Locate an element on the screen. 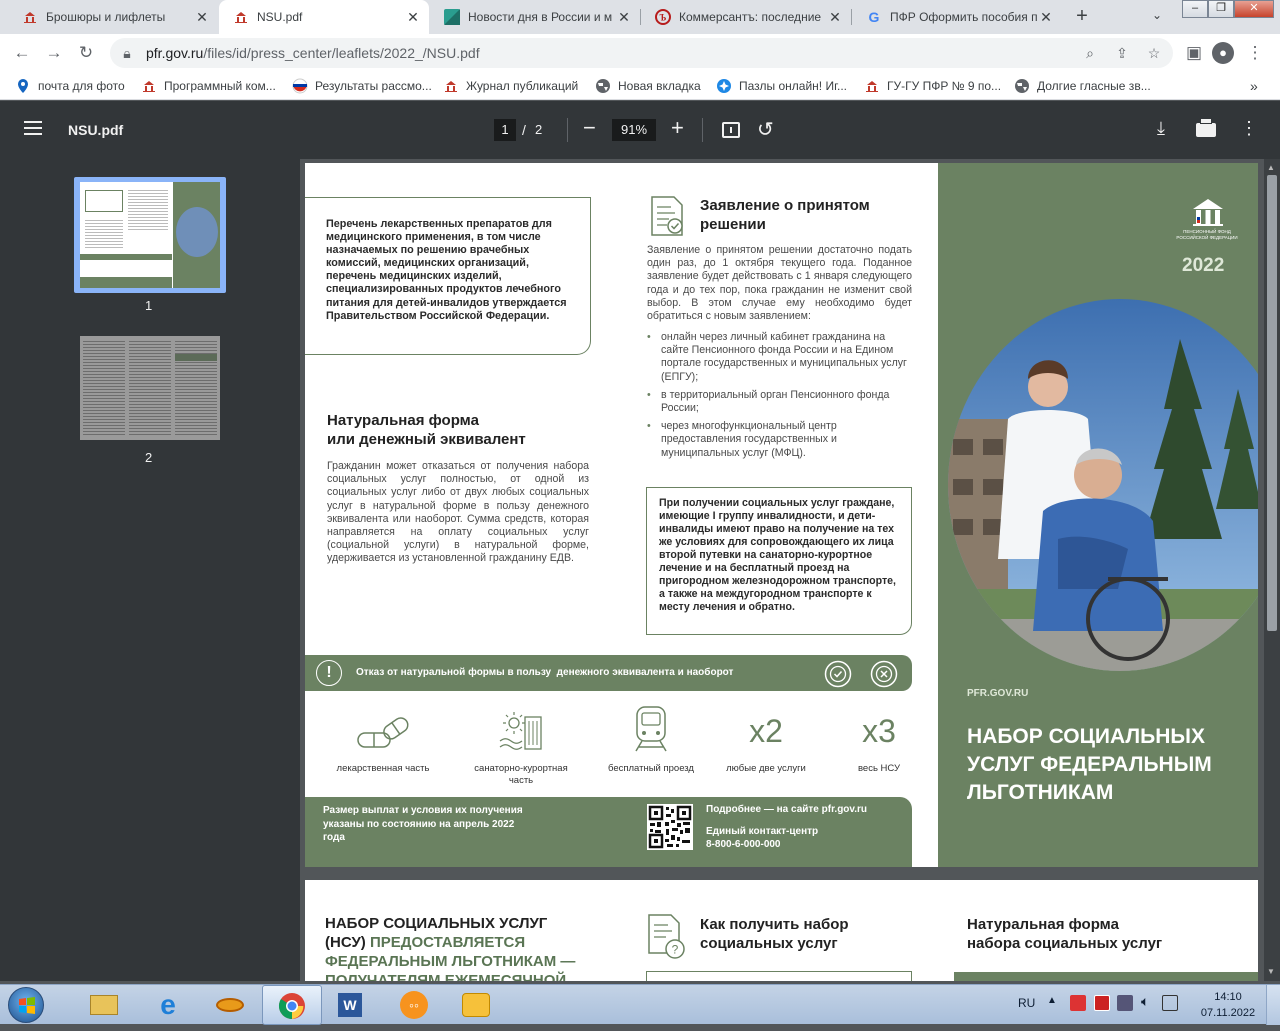 This screenshot has width=1280, height=1031. x2-mark: x2 is located at coordinates (766, 731).